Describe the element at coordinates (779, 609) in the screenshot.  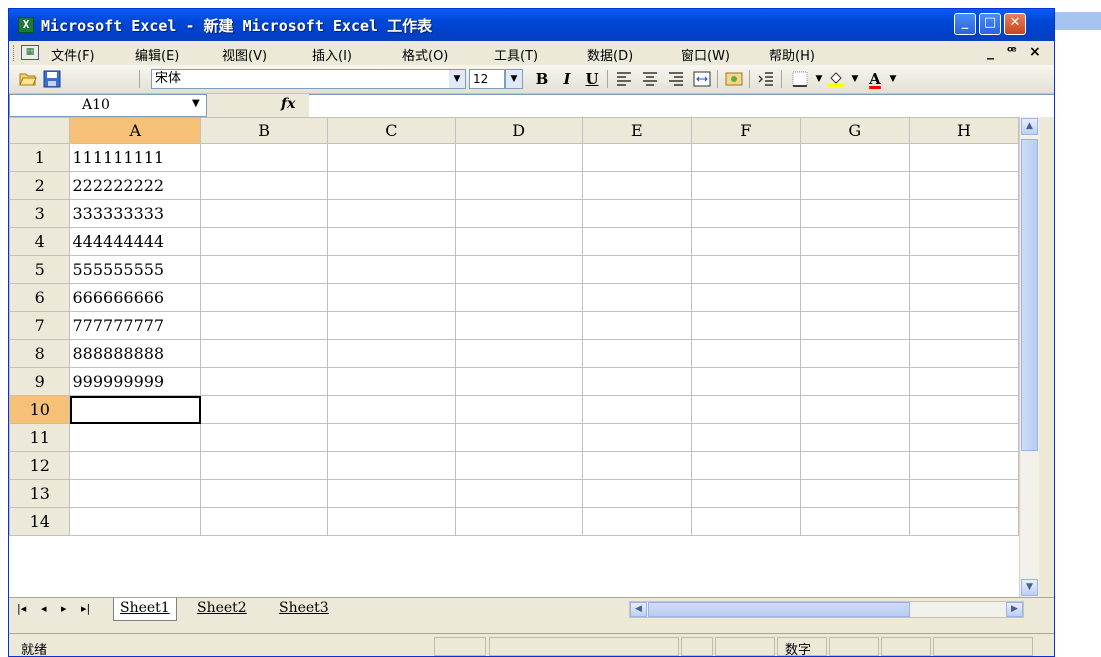
I see `horizontal-scroll-thumb` at that location.